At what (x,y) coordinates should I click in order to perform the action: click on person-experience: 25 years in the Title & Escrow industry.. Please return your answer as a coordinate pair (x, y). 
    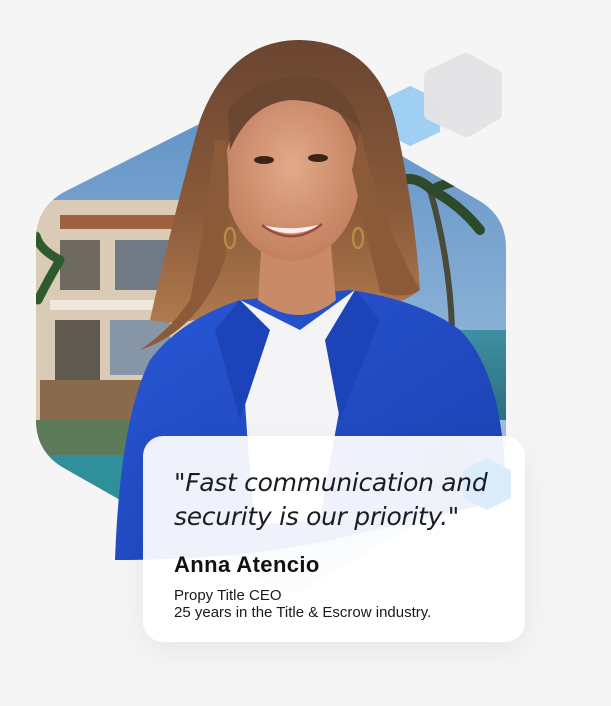
    Looking at the image, I should click on (303, 612).